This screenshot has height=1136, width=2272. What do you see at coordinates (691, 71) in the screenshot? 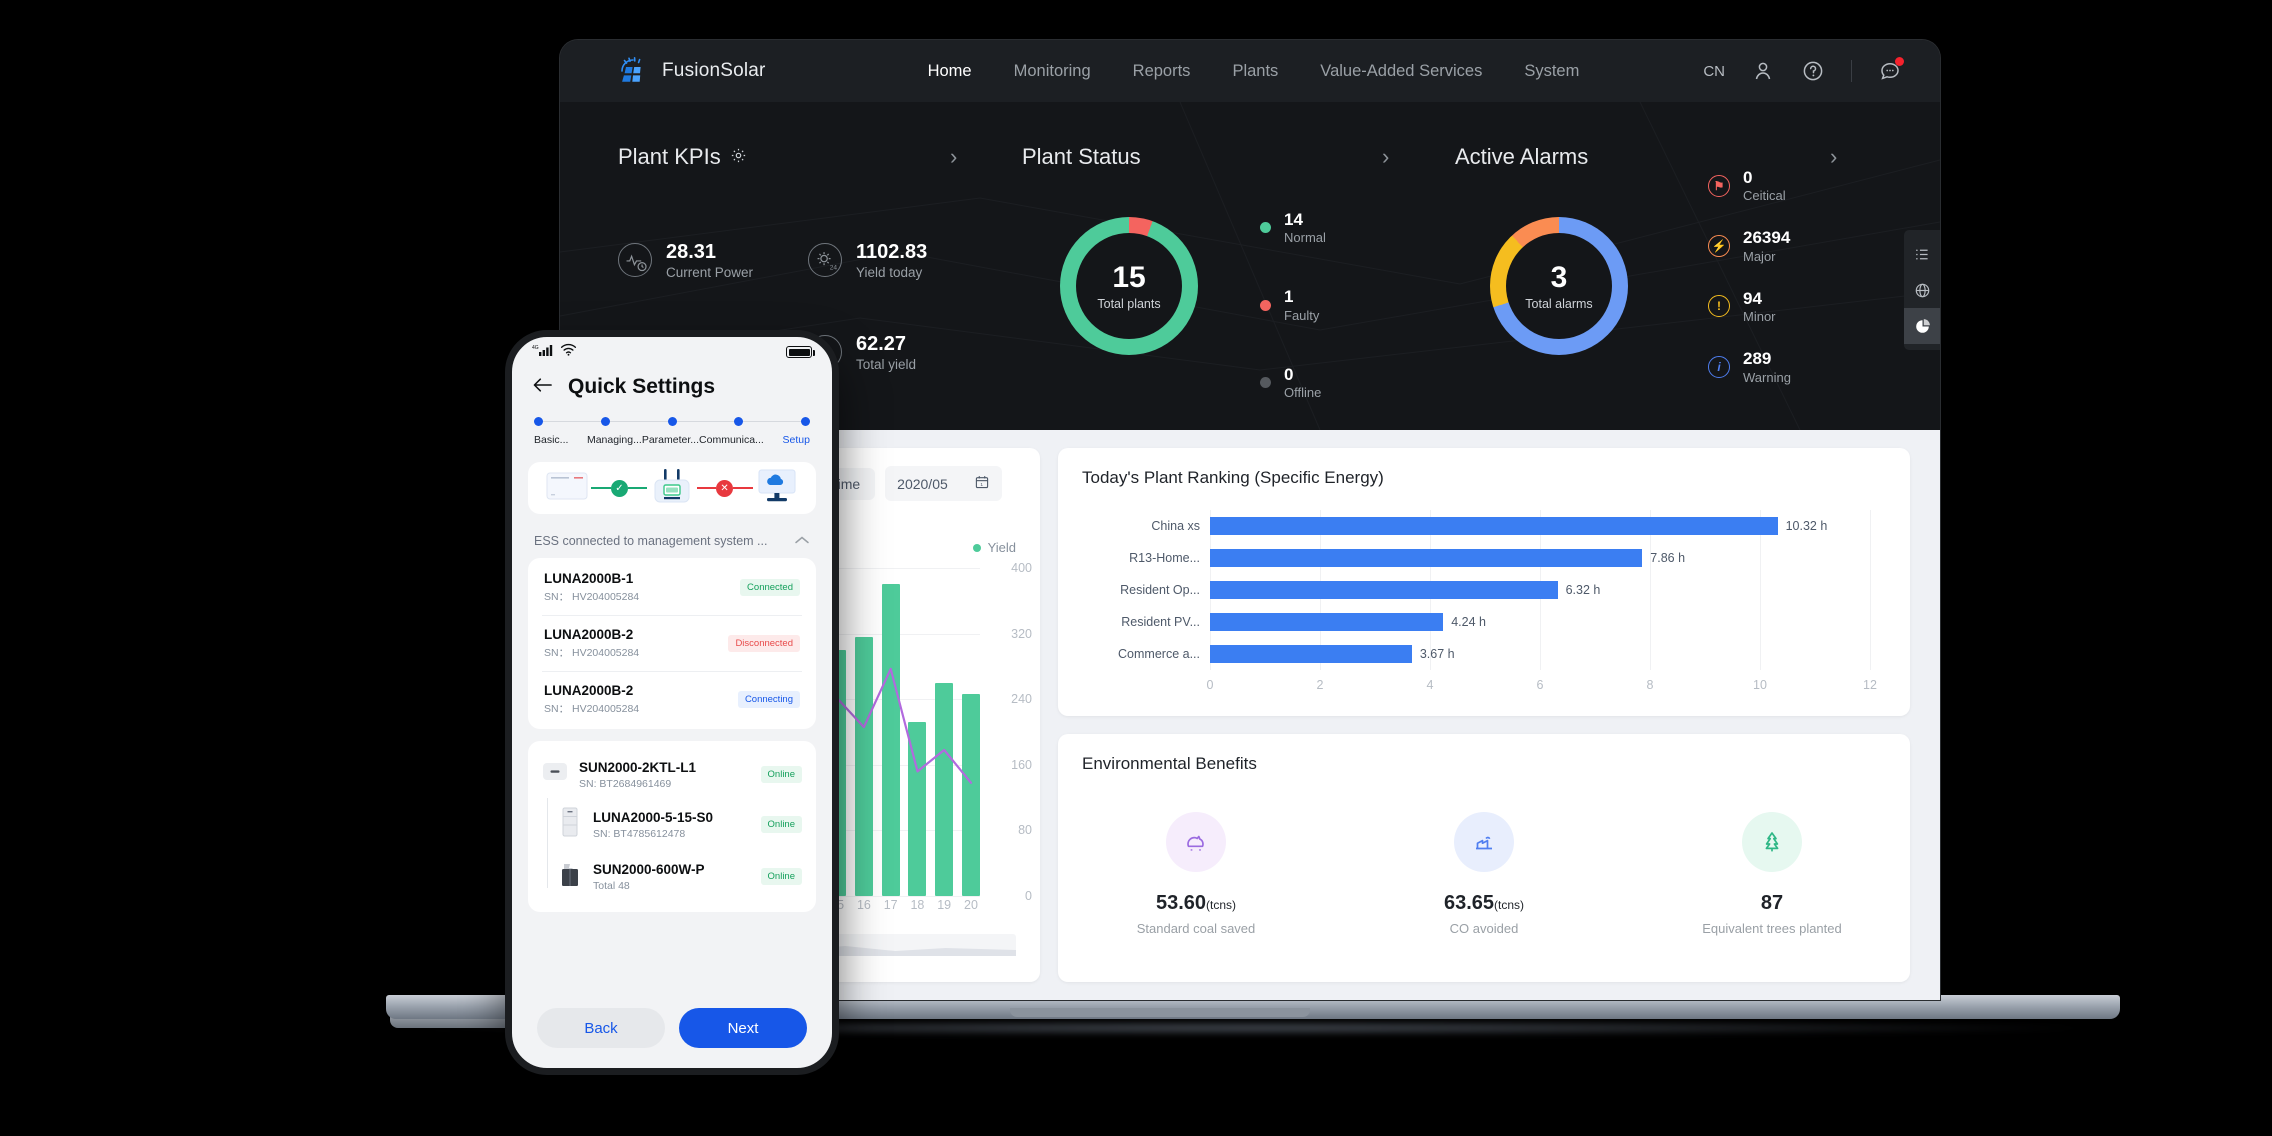
I see `brand: FusionSolar` at bounding box center [691, 71].